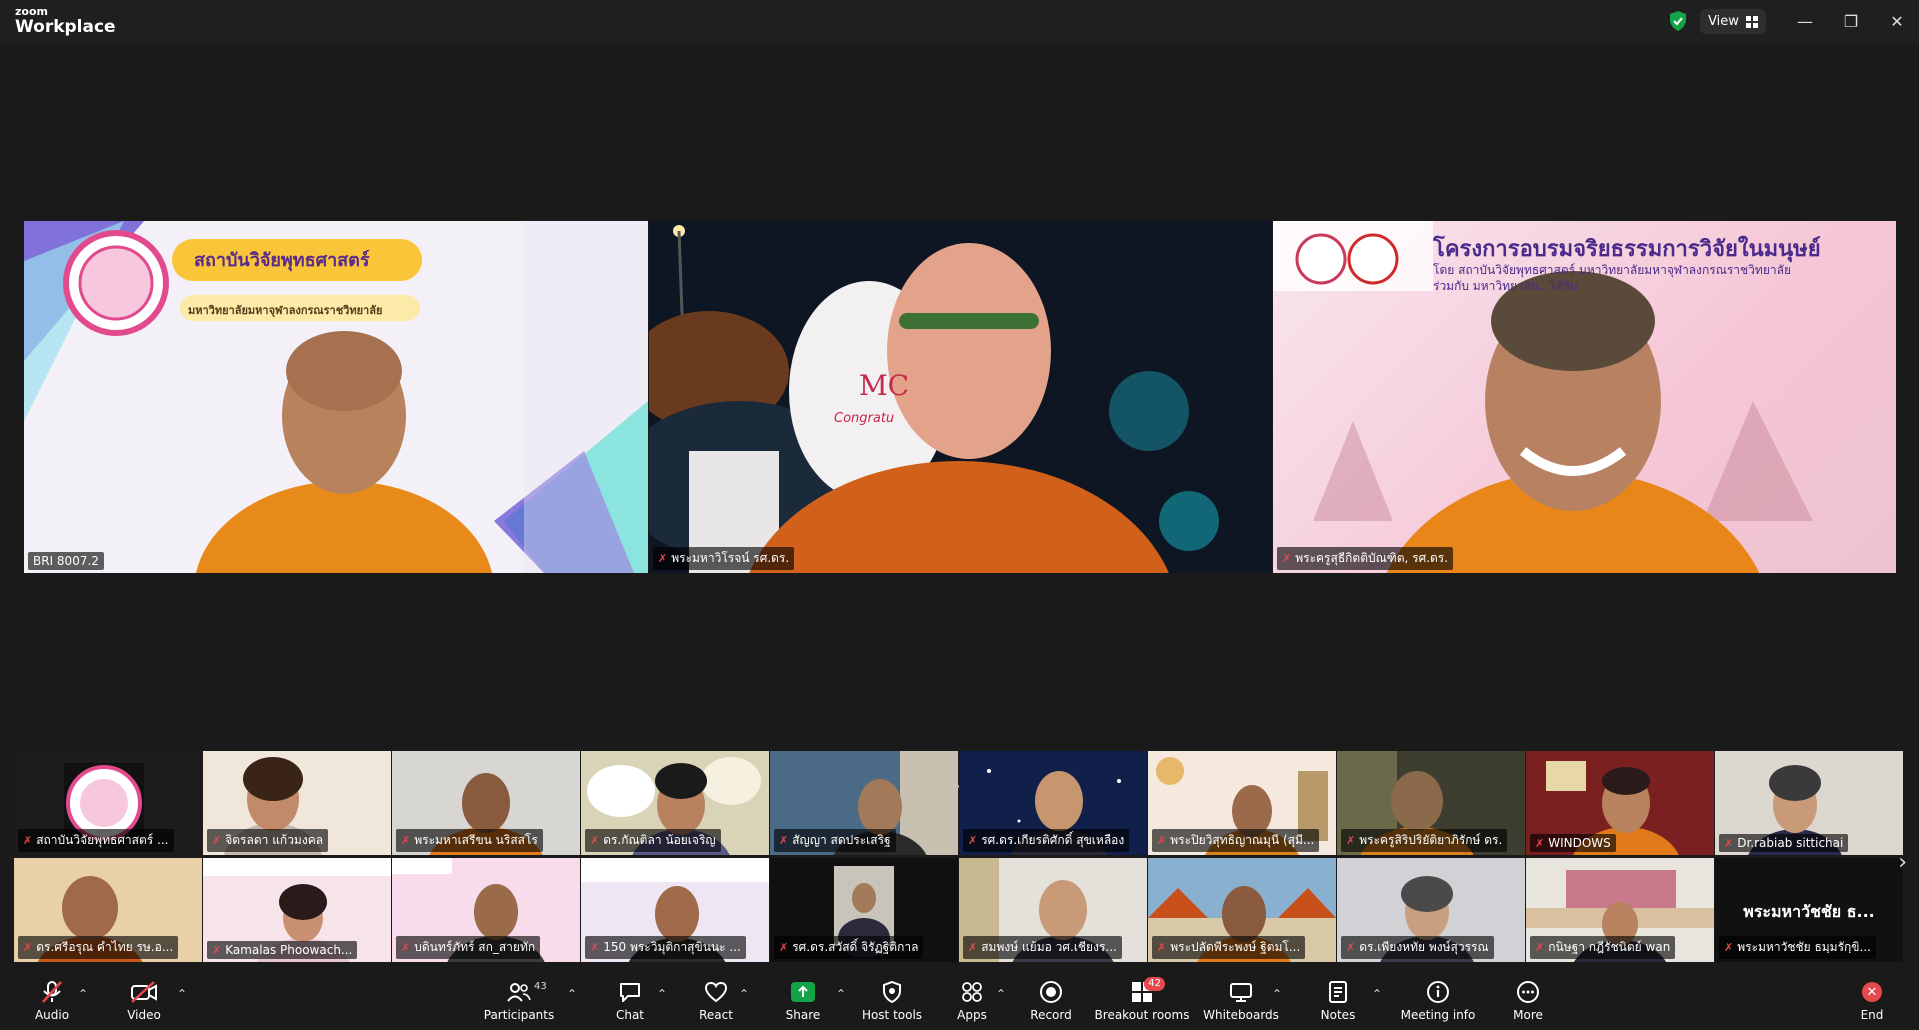 This screenshot has height=1030, width=1919. I want to click on notes-options-chevron-icon: ⌃, so click(1377, 994).